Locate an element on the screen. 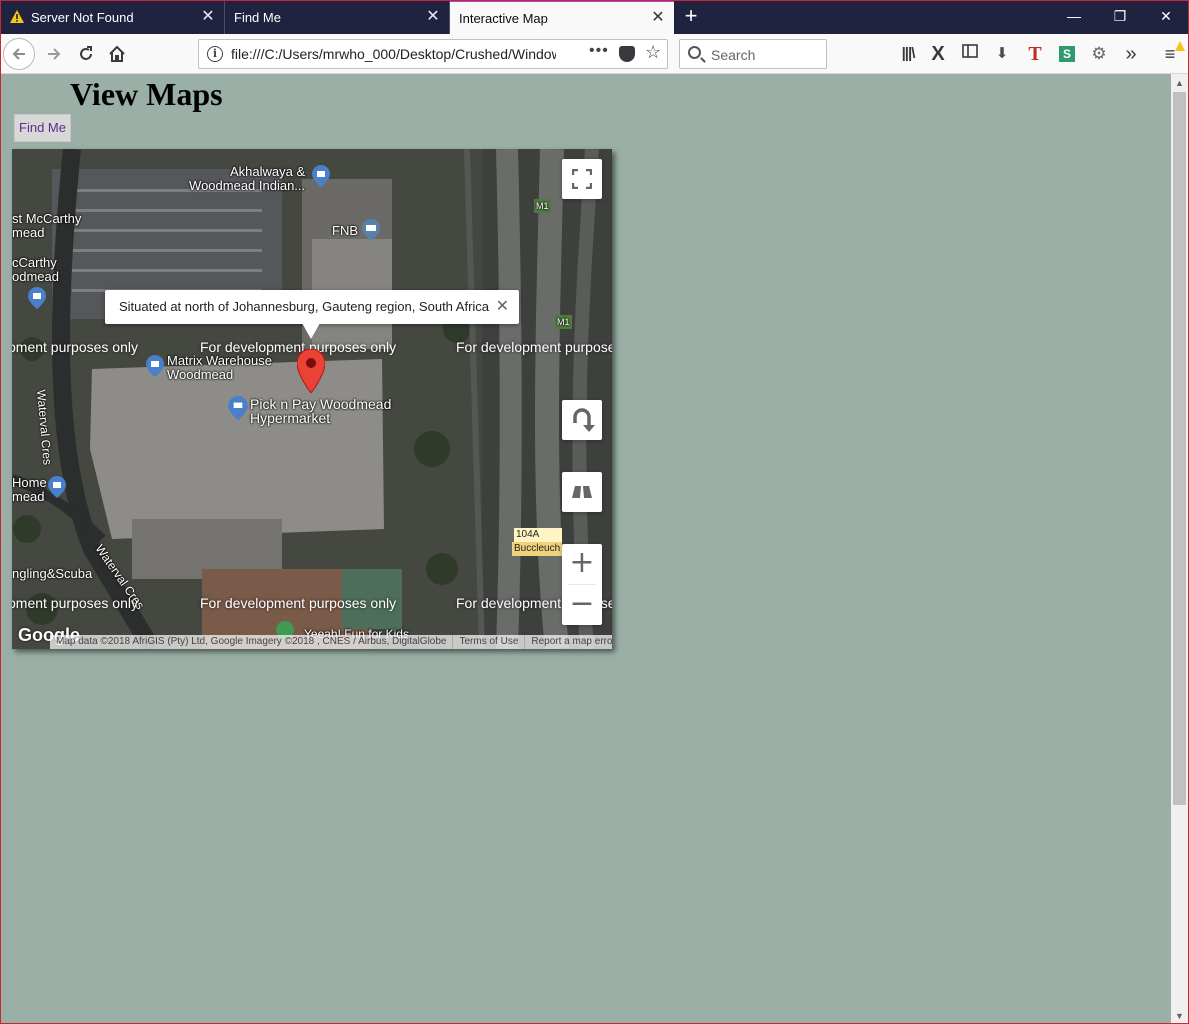 The height and width of the screenshot is (1024, 1189). scroll-up-icon: ▲ is located at coordinates (1179, 83).